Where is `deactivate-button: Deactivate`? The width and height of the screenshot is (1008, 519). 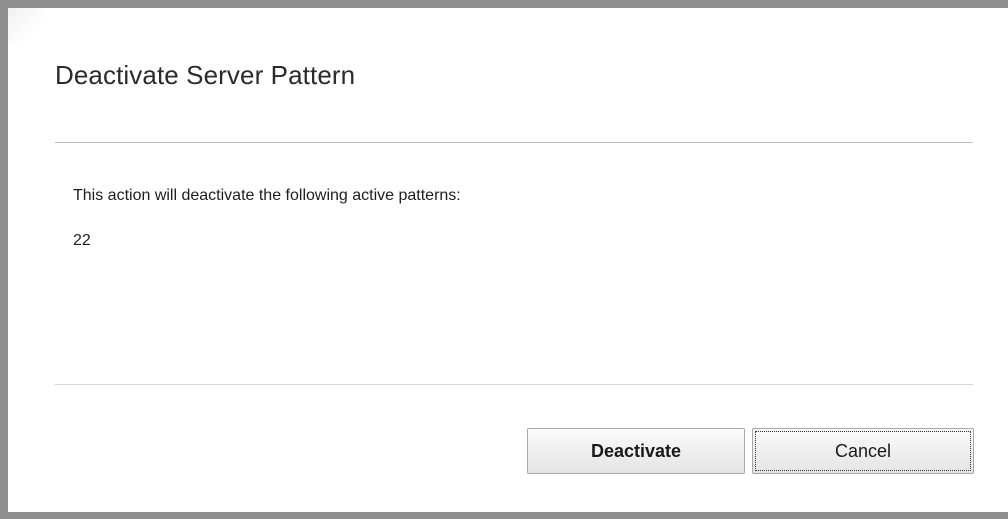
deactivate-button: Deactivate is located at coordinates (636, 451).